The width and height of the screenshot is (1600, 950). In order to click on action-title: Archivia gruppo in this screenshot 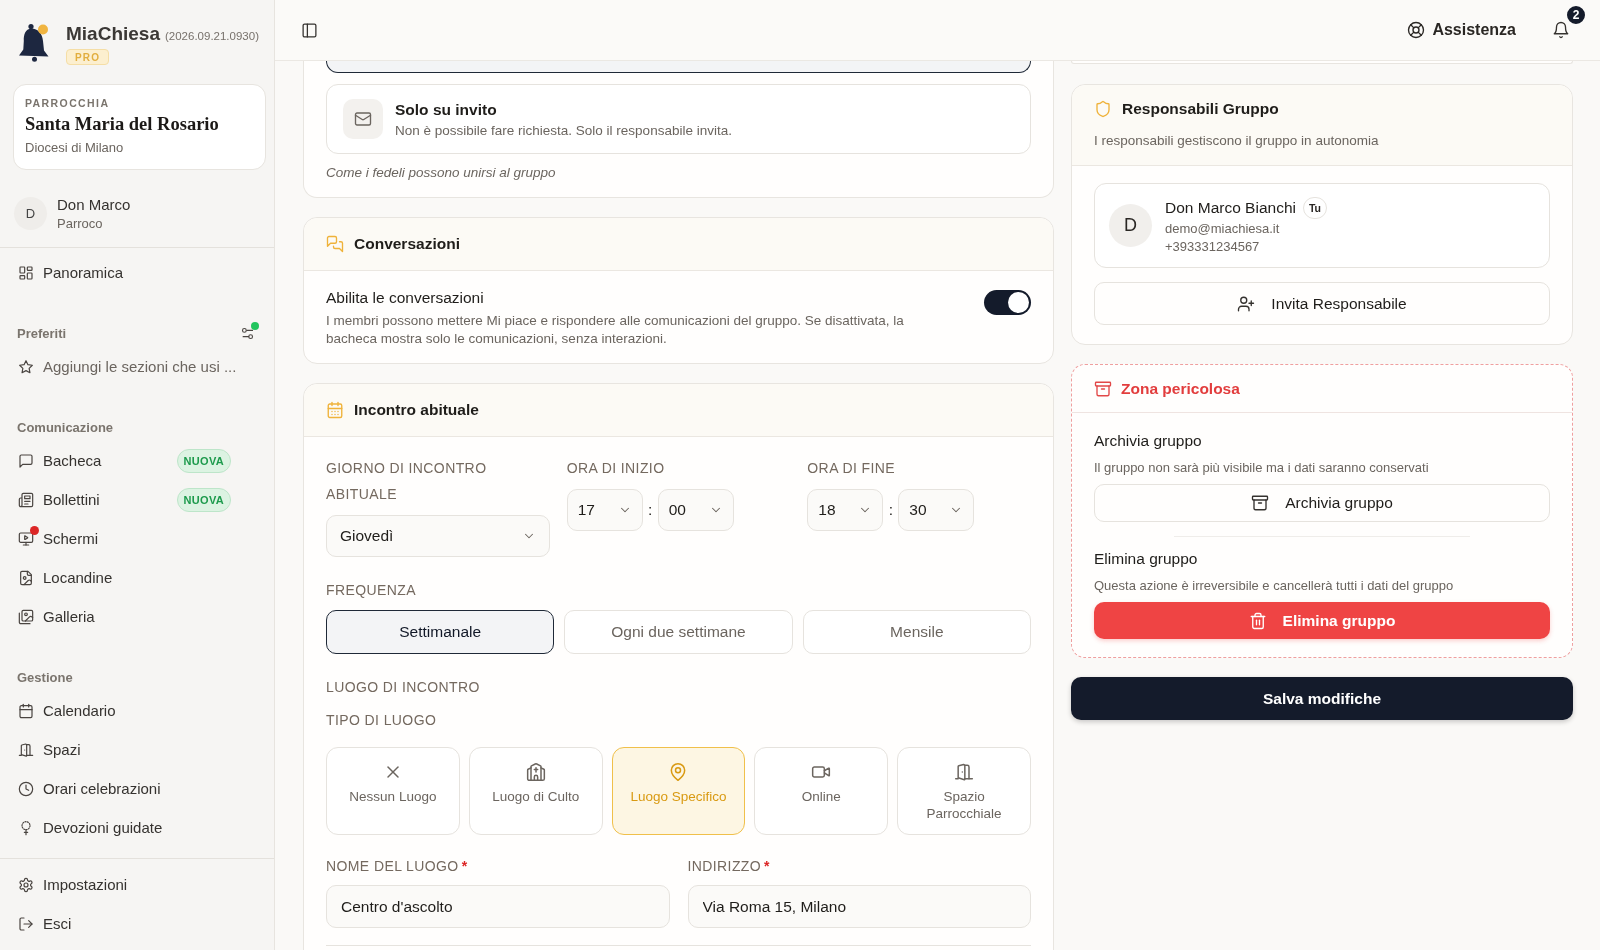, I will do `click(1148, 441)`.